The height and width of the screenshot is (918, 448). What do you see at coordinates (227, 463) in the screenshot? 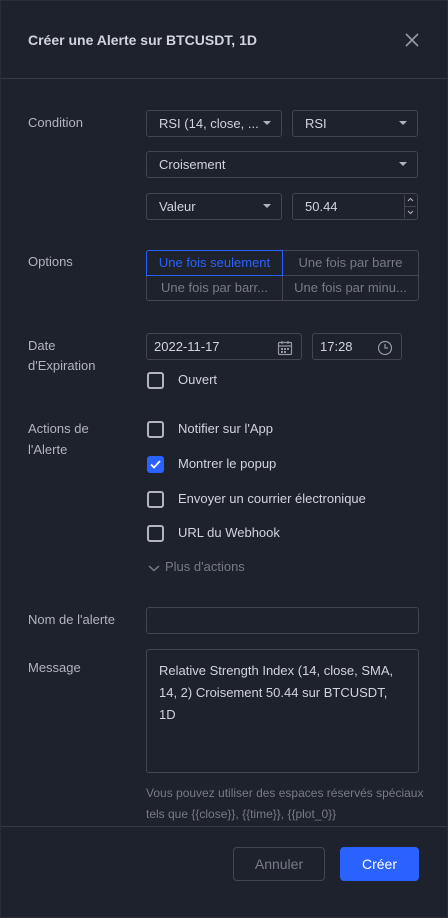
I see `show-popup-label: Montrer le popup` at bounding box center [227, 463].